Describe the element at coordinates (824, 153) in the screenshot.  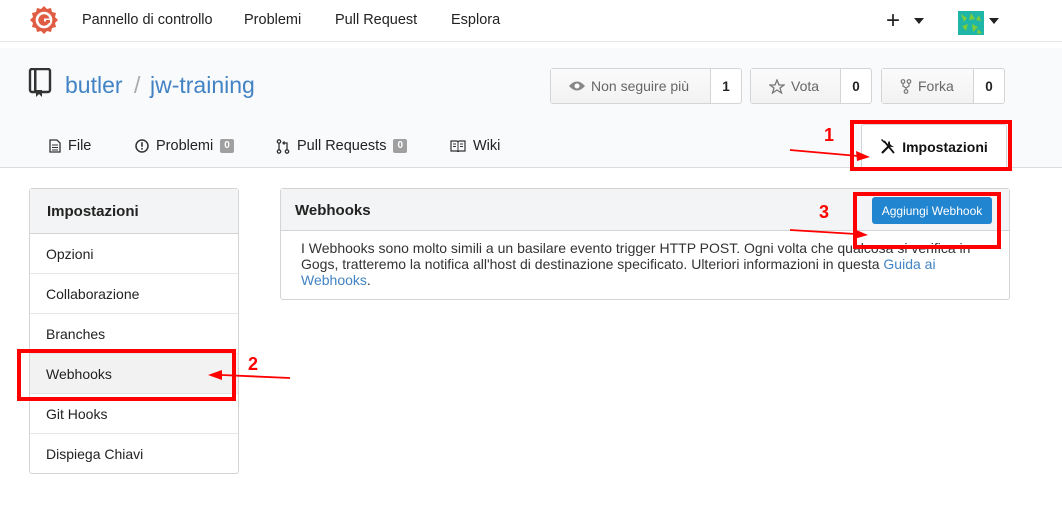
I see `arrow-1-line` at that location.